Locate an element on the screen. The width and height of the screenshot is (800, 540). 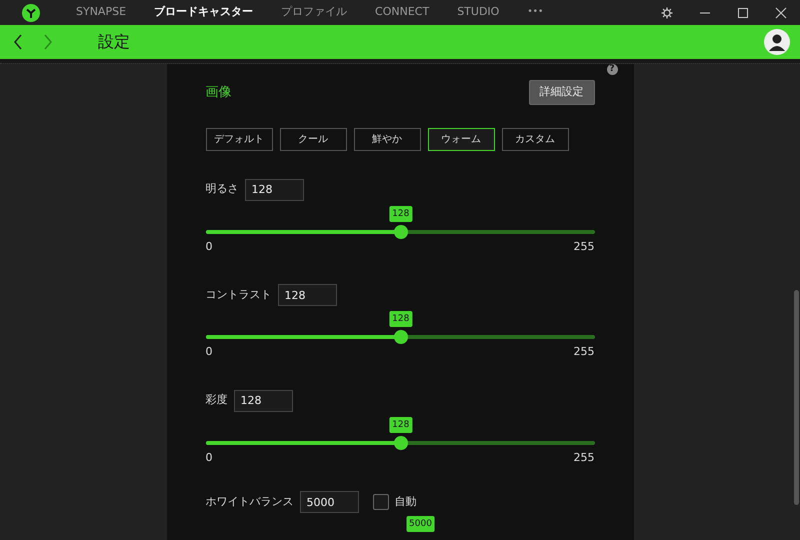
field-label: コントラスト is located at coordinates (239, 294).